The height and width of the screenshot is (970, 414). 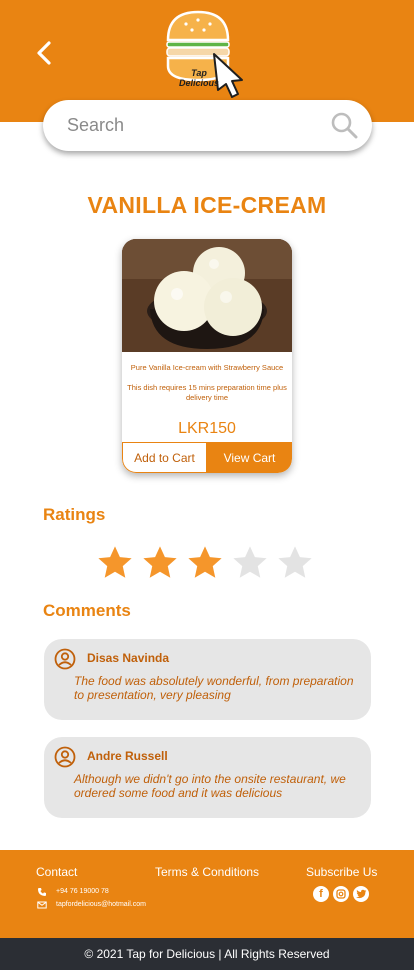 I want to click on back-button, so click(x=44, y=53).